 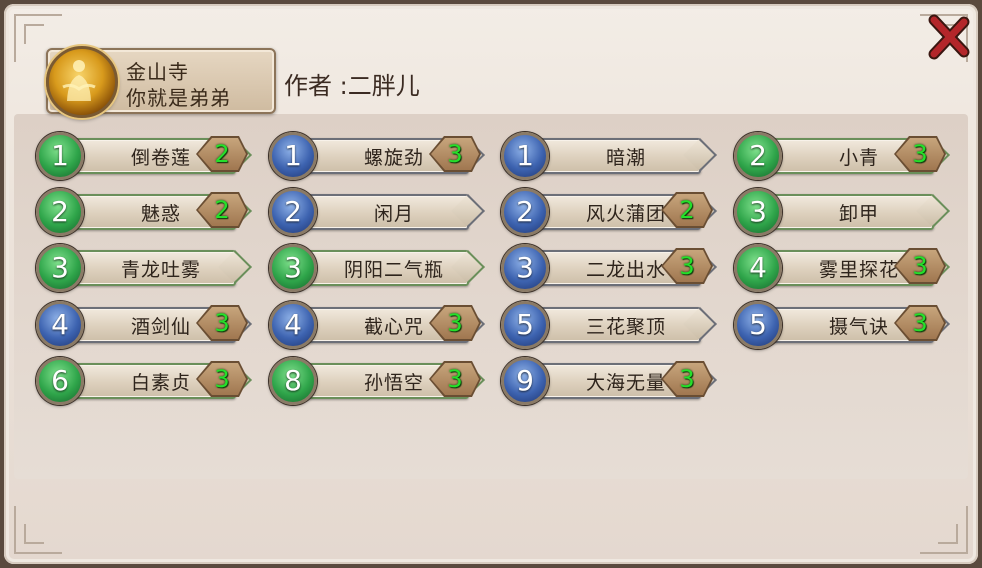 I want to click on author-prefix: 作者, so click(x=308, y=86).